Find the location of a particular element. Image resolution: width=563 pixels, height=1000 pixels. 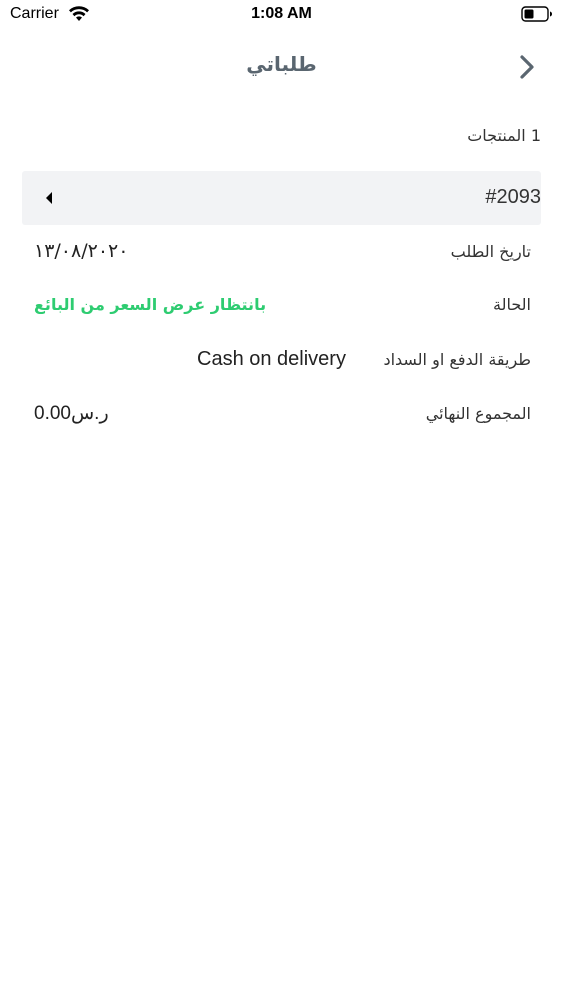

products-count: 1 المنتجات is located at coordinates (504, 135).